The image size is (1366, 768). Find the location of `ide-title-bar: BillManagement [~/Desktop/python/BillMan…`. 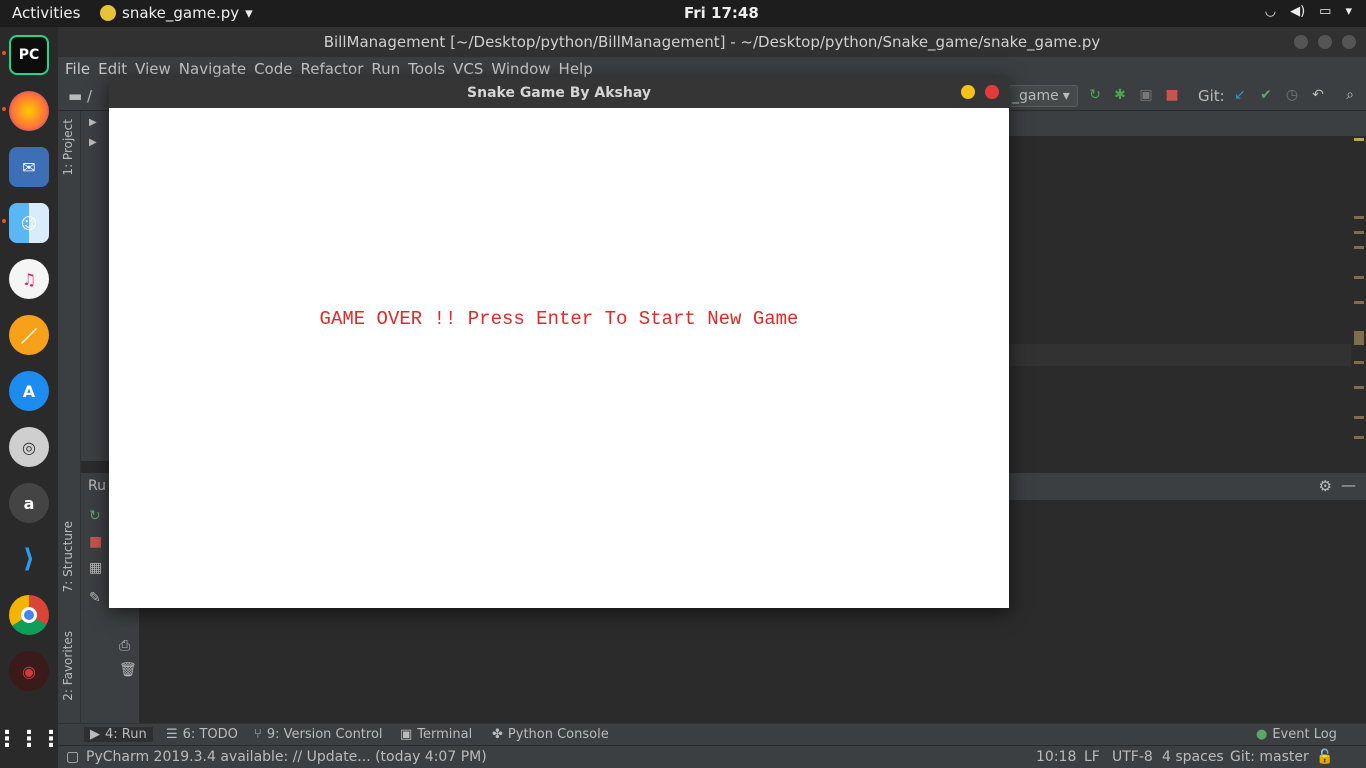

ide-title-bar: BillManagement [~/Desktop/python/BillMan… is located at coordinates (712, 42).